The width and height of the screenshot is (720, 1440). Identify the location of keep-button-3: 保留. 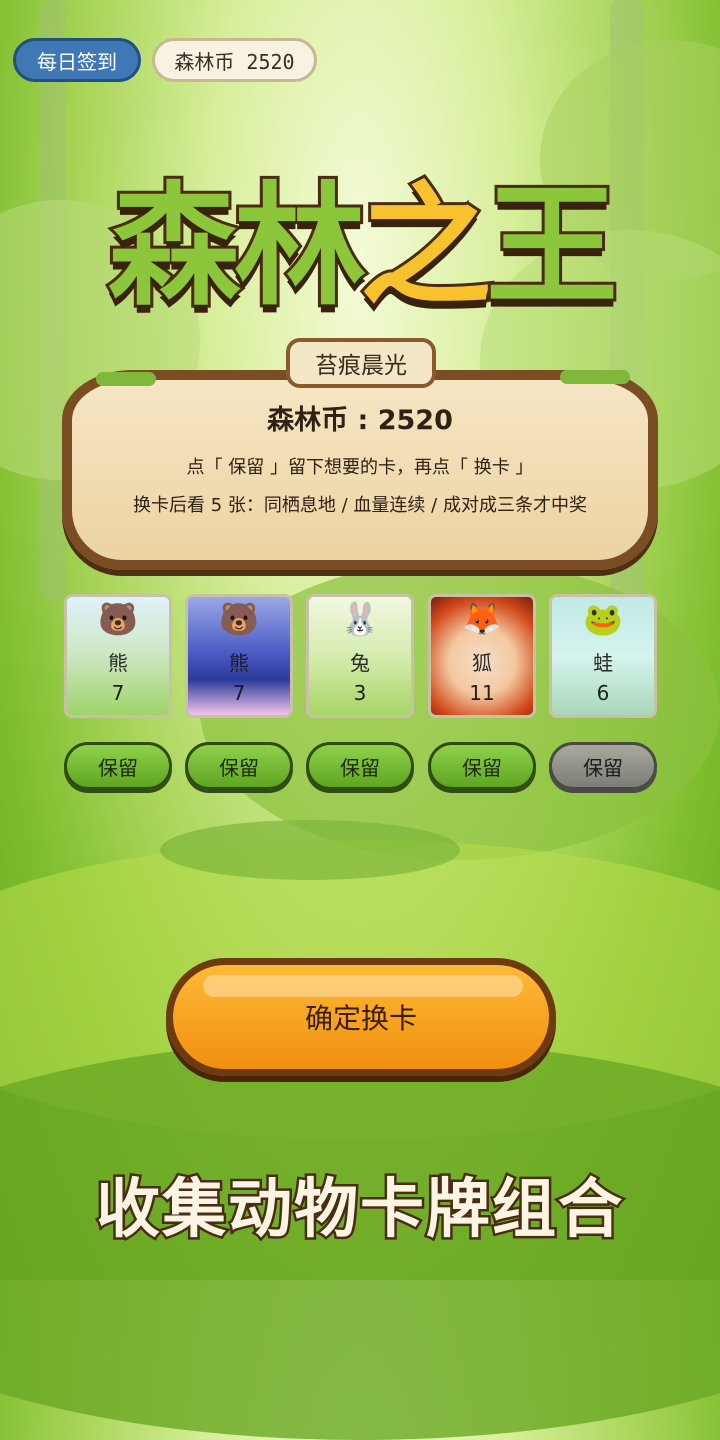
(360, 766).